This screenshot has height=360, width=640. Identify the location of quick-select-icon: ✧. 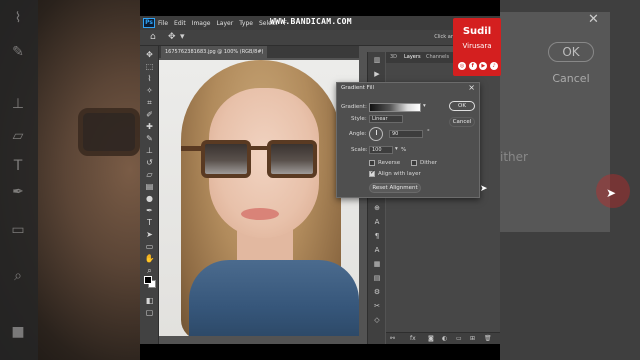
(149, 91).